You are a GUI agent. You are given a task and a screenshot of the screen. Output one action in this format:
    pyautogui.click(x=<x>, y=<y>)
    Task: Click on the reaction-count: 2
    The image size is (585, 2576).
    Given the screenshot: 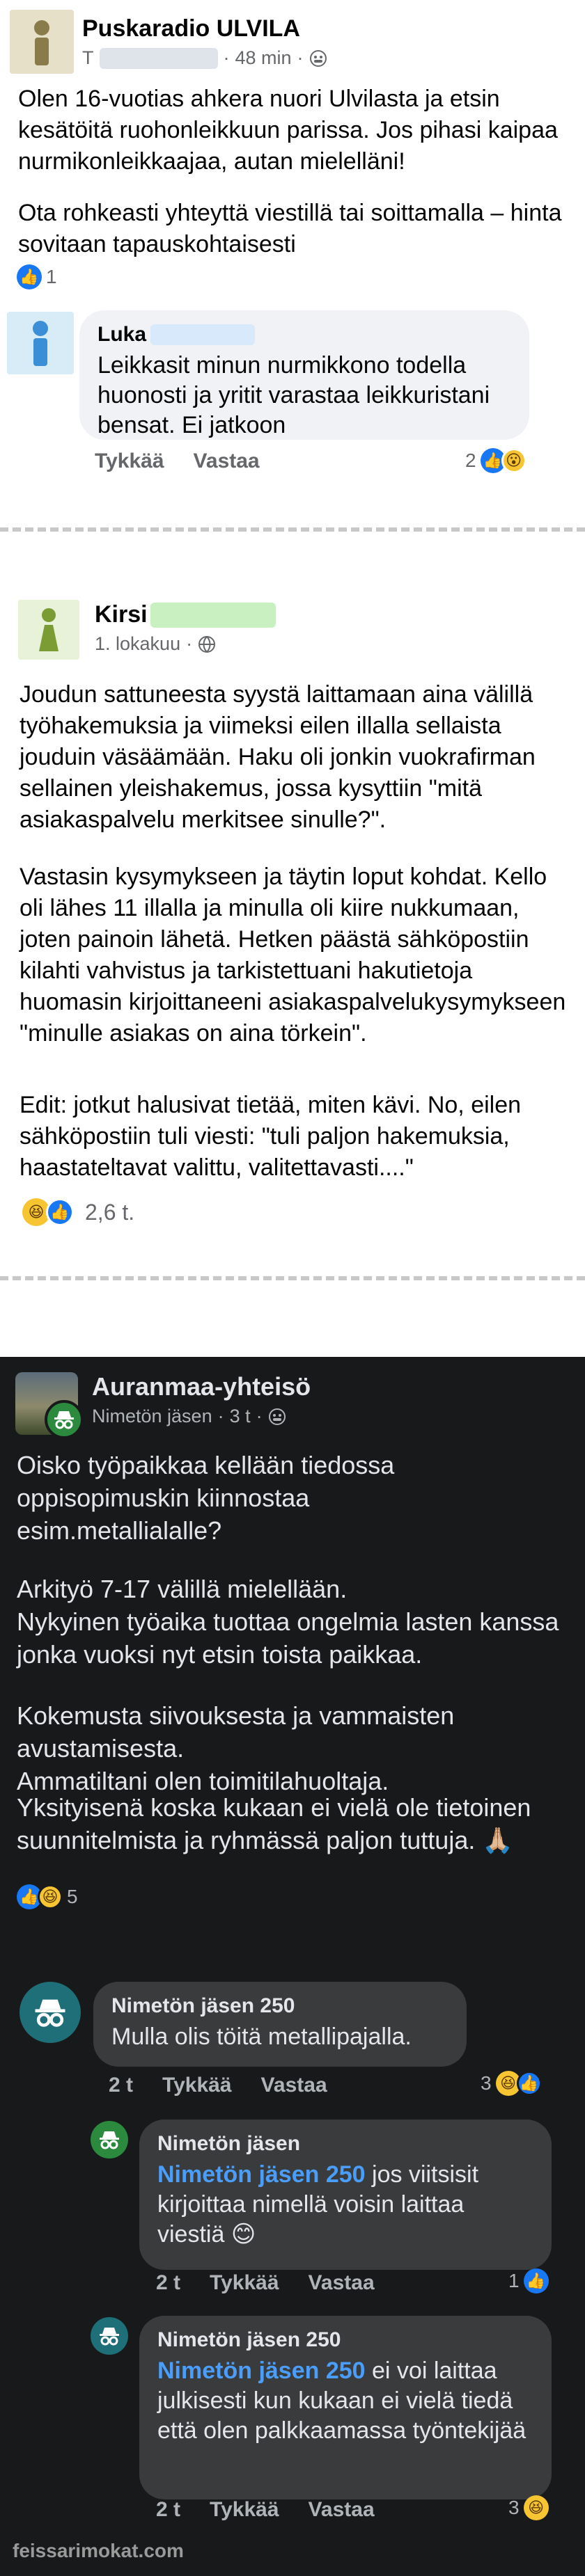 What is the action you would take?
    pyautogui.click(x=470, y=460)
    